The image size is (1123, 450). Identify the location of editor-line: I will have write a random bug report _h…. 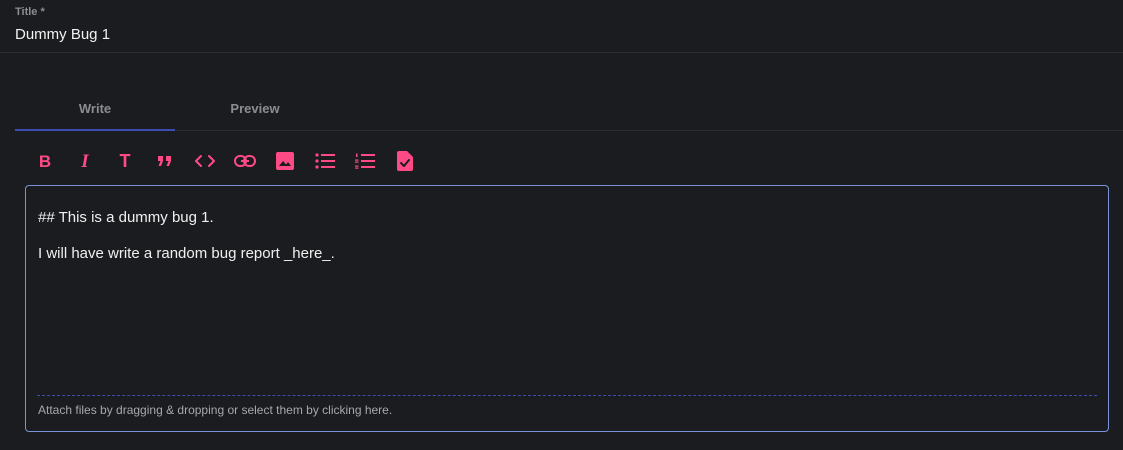
(186, 253).